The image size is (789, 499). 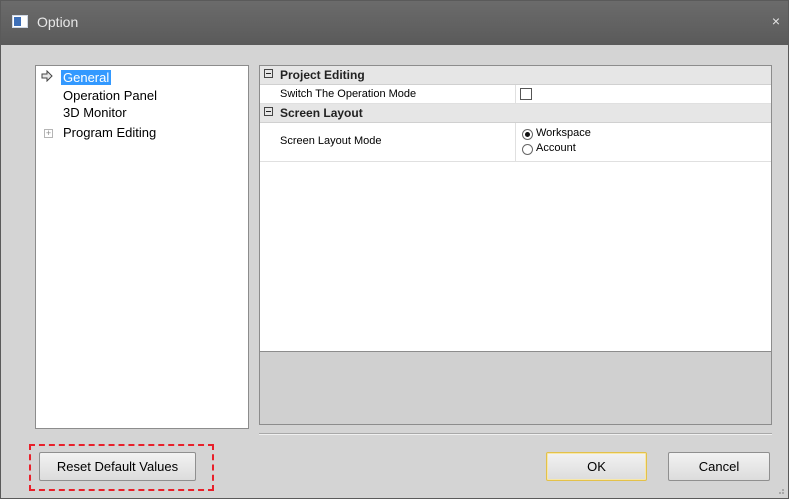 What do you see at coordinates (515, 75) in the screenshot?
I see `category-project-editing: Project Editing` at bounding box center [515, 75].